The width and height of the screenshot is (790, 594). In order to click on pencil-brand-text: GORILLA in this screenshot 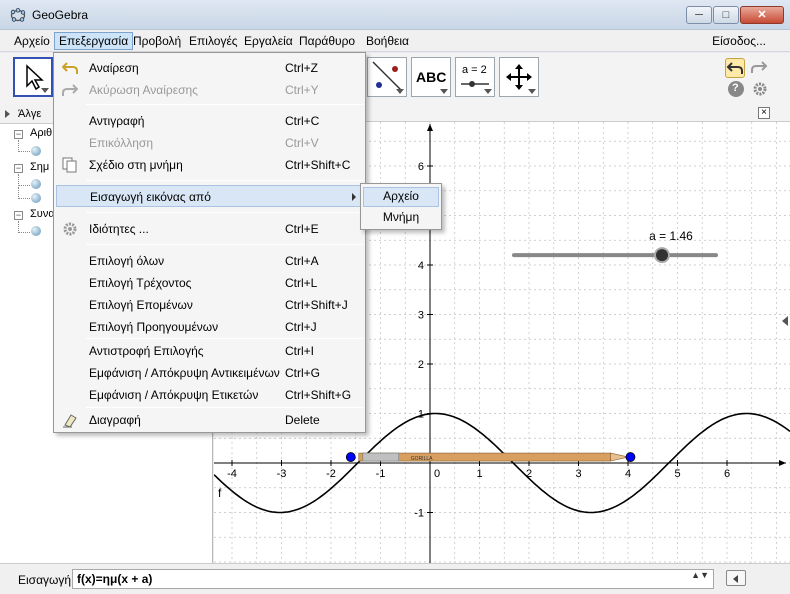, I will do `click(422, 459)`.